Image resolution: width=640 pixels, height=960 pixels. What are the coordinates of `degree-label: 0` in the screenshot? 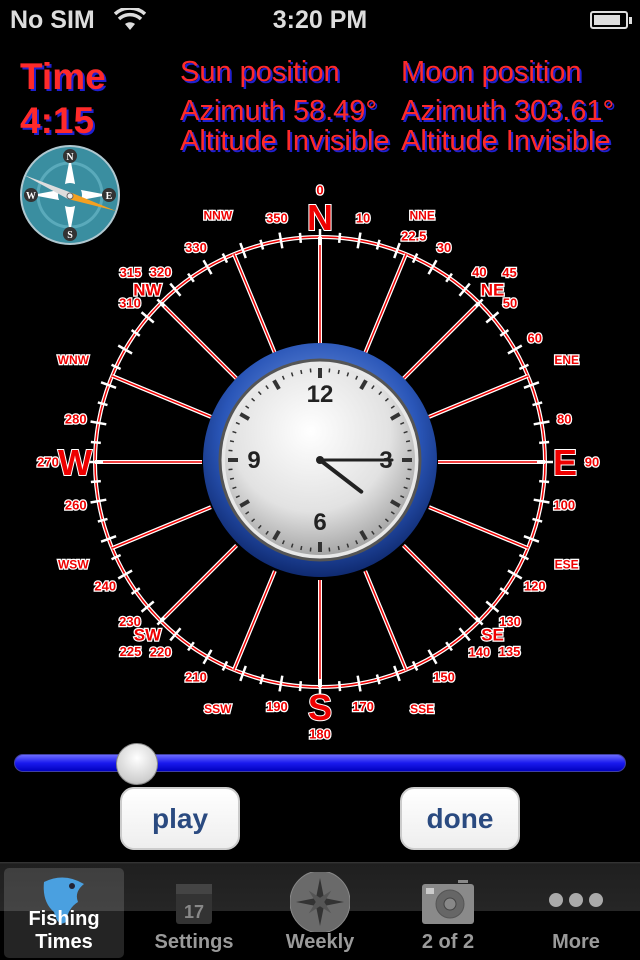 It's located at (319, 190).